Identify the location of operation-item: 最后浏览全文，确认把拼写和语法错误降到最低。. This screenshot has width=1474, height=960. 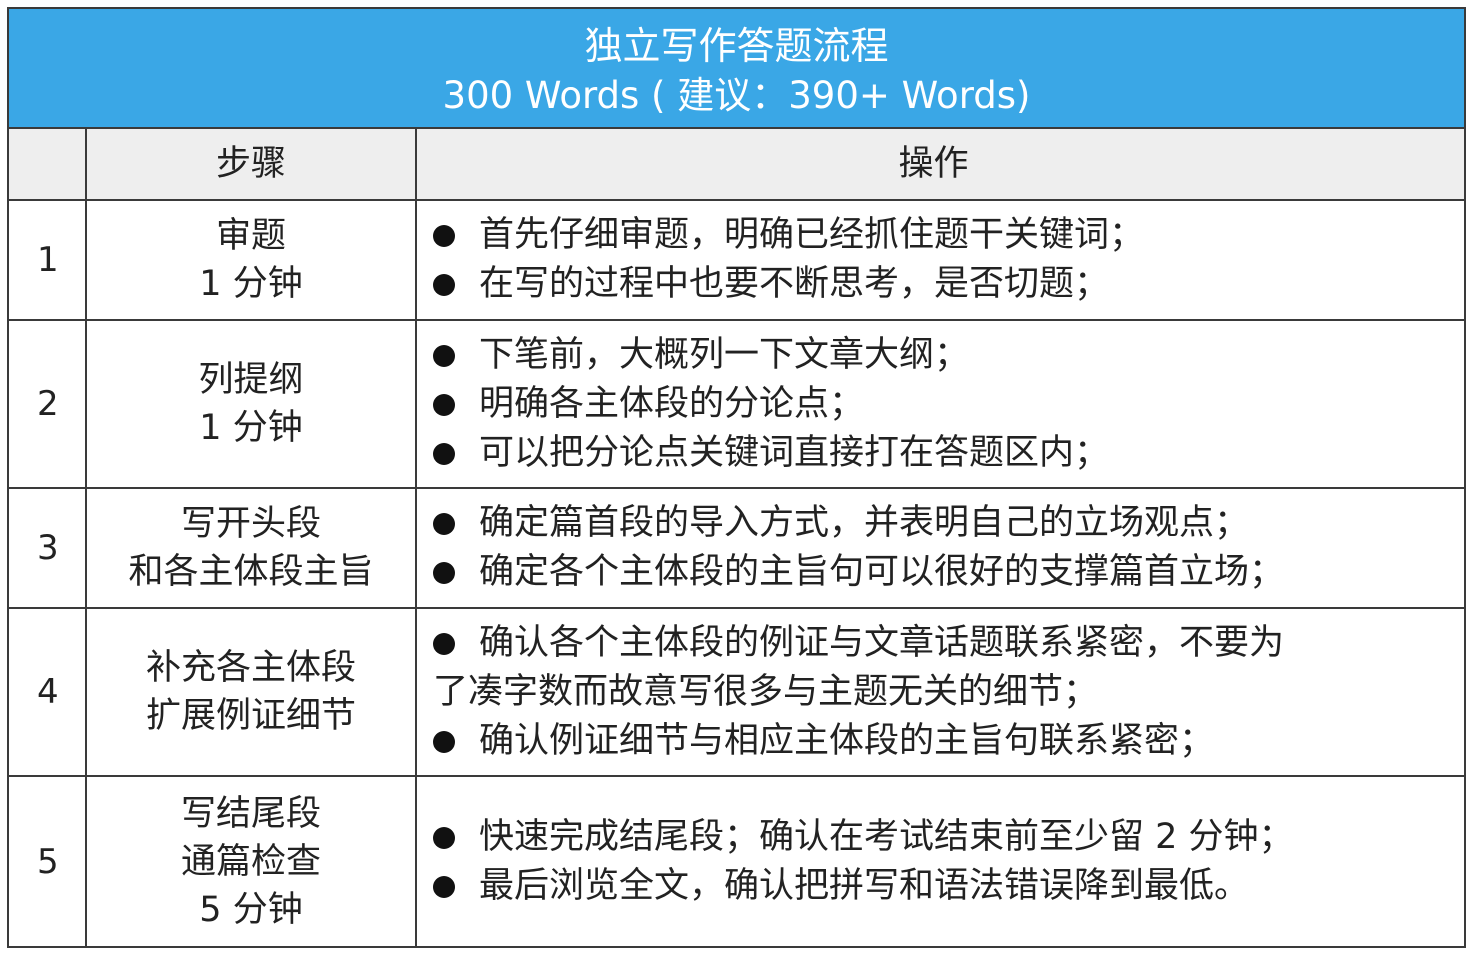
(841, 886).